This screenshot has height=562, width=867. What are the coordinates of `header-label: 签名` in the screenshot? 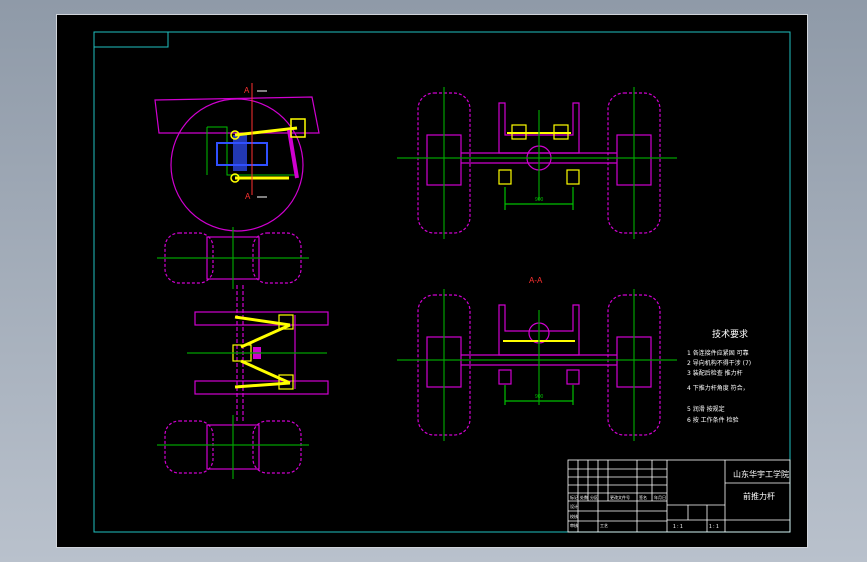 It's located at (643, 497).